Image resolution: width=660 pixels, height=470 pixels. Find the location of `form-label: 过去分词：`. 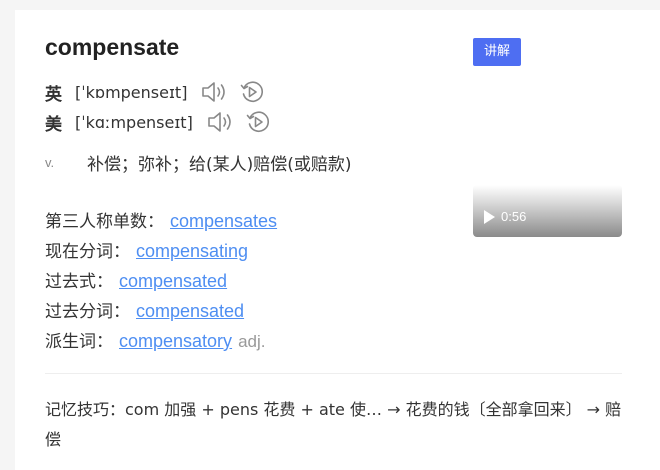

form-label: 过去分词： is located at coordinates (87, 312).